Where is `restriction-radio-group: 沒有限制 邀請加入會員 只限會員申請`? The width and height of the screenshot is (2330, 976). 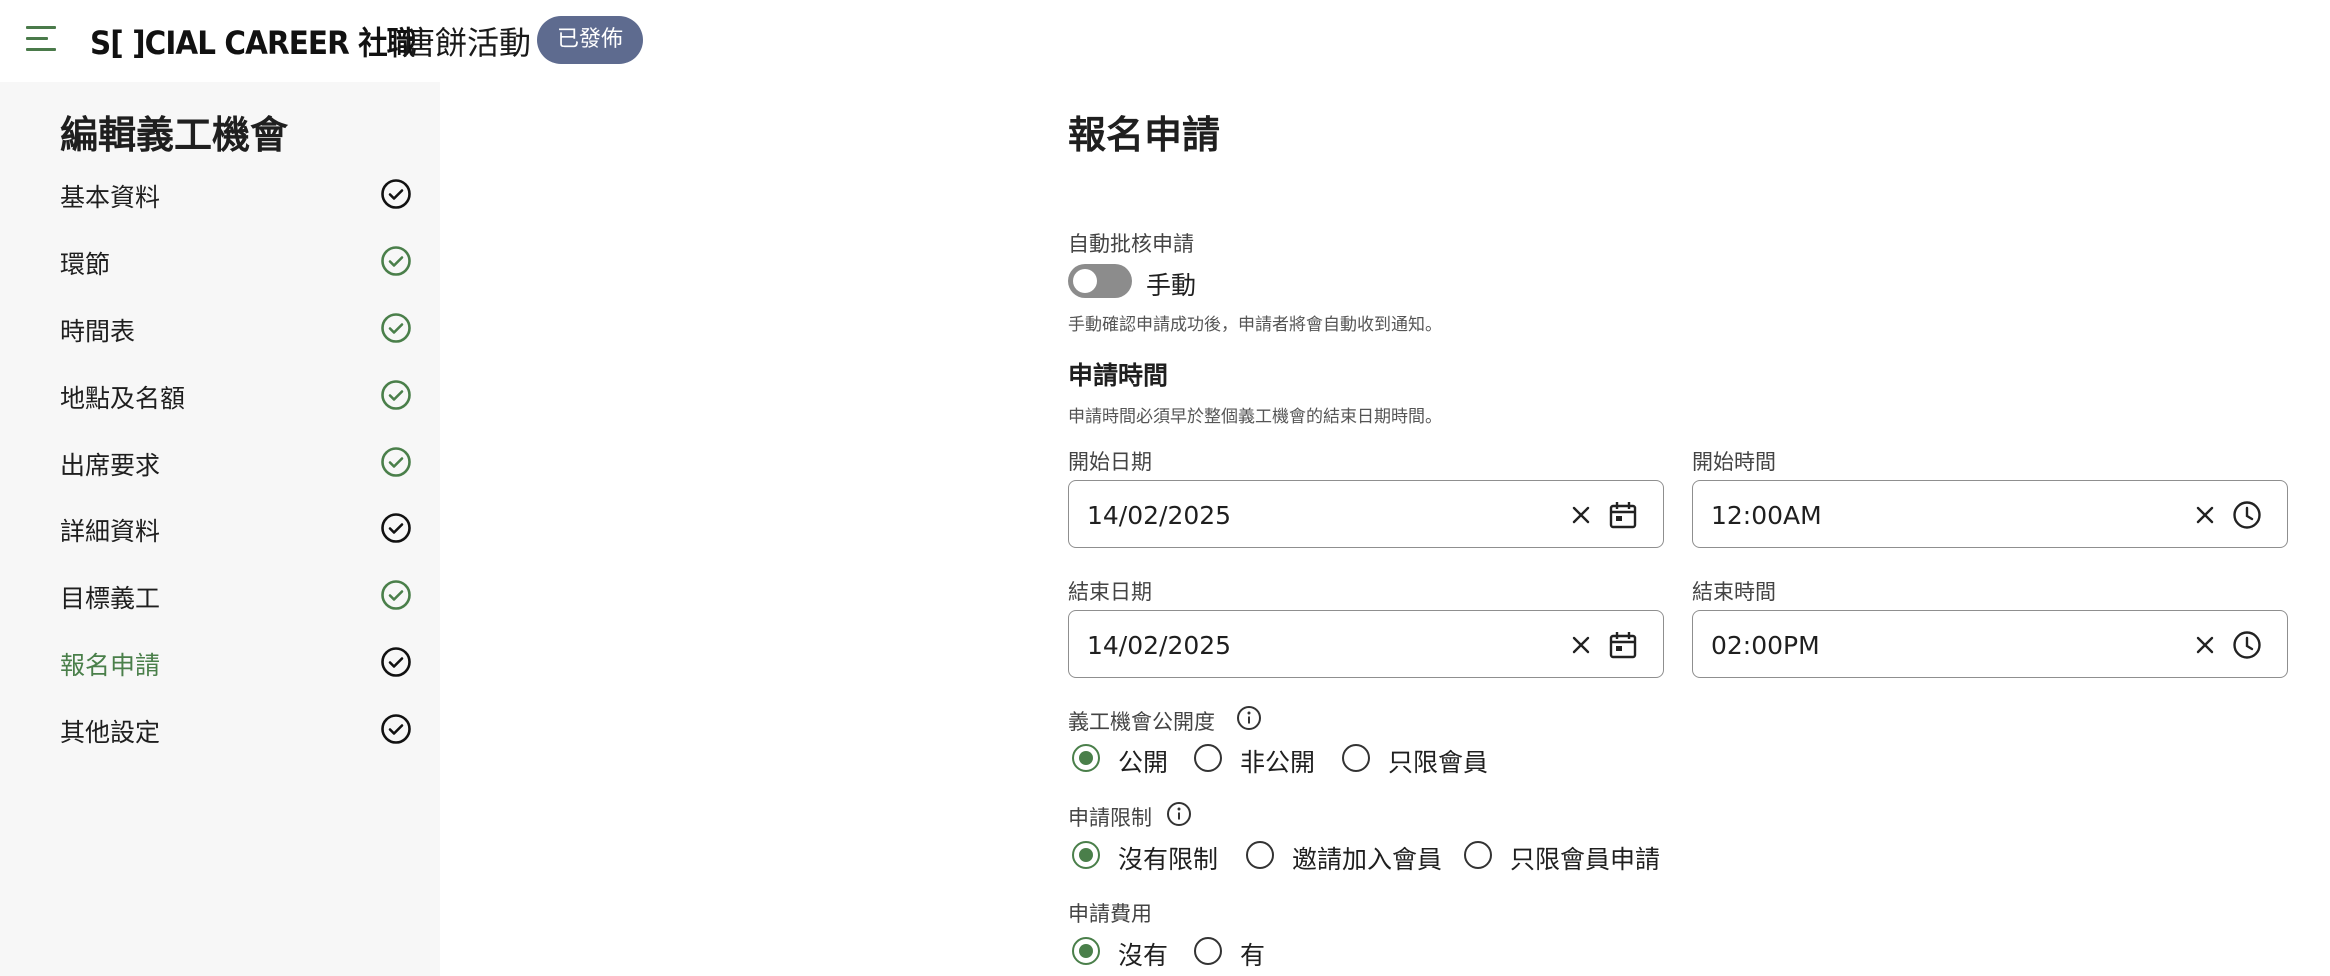 restriction-radio-group: 沒有限制 邀請加入會員 只限會員申請 is located at coordinates (1418, 857).